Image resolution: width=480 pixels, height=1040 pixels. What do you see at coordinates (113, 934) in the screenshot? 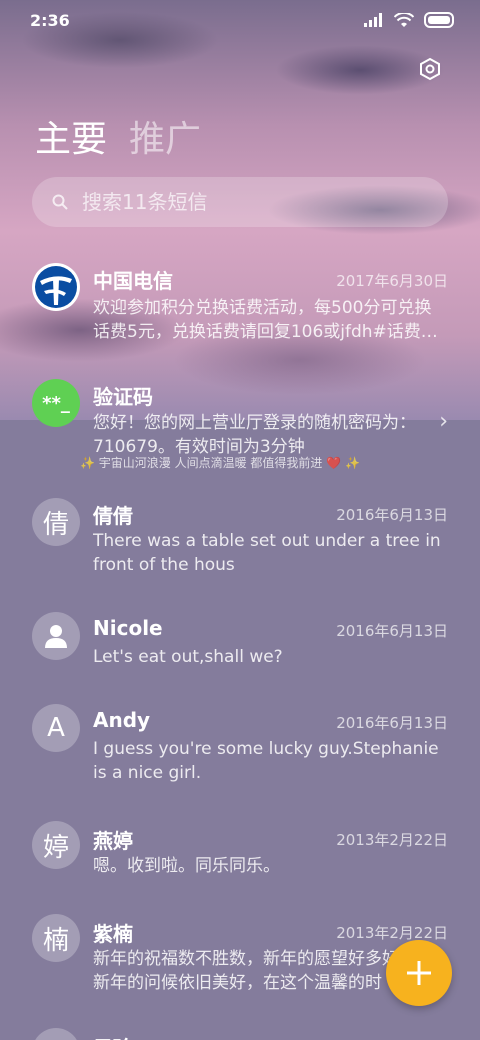
I see `thread-name: 紫楠` at bounding box center [113, 934].